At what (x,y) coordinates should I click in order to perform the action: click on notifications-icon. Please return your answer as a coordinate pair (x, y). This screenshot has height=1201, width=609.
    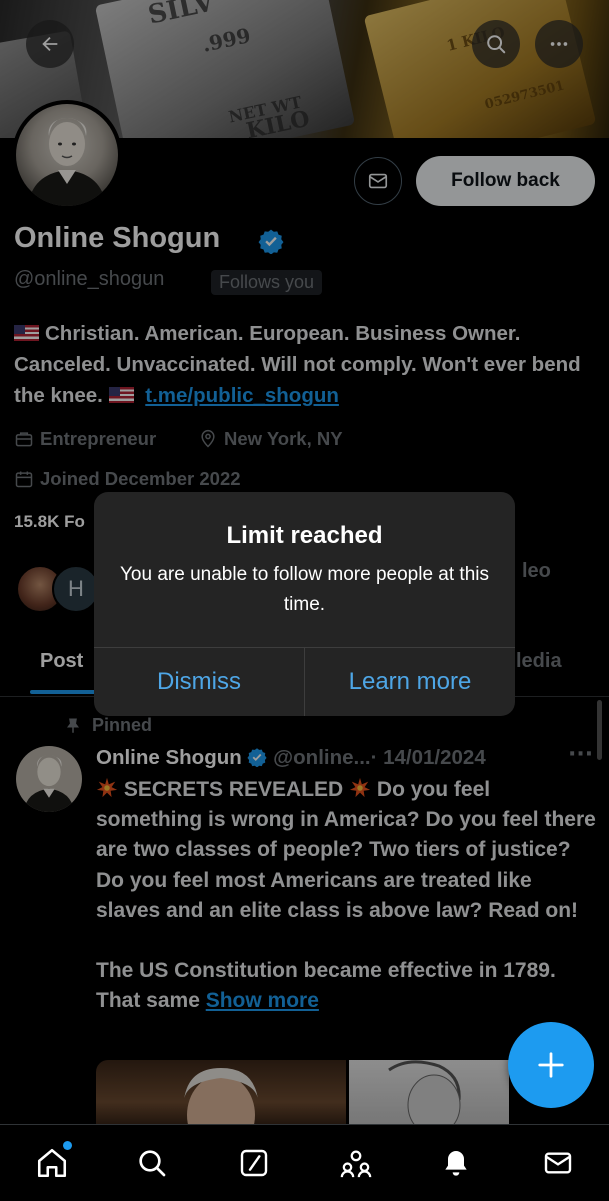
    Looking at the image, I should click on (456, 1163).